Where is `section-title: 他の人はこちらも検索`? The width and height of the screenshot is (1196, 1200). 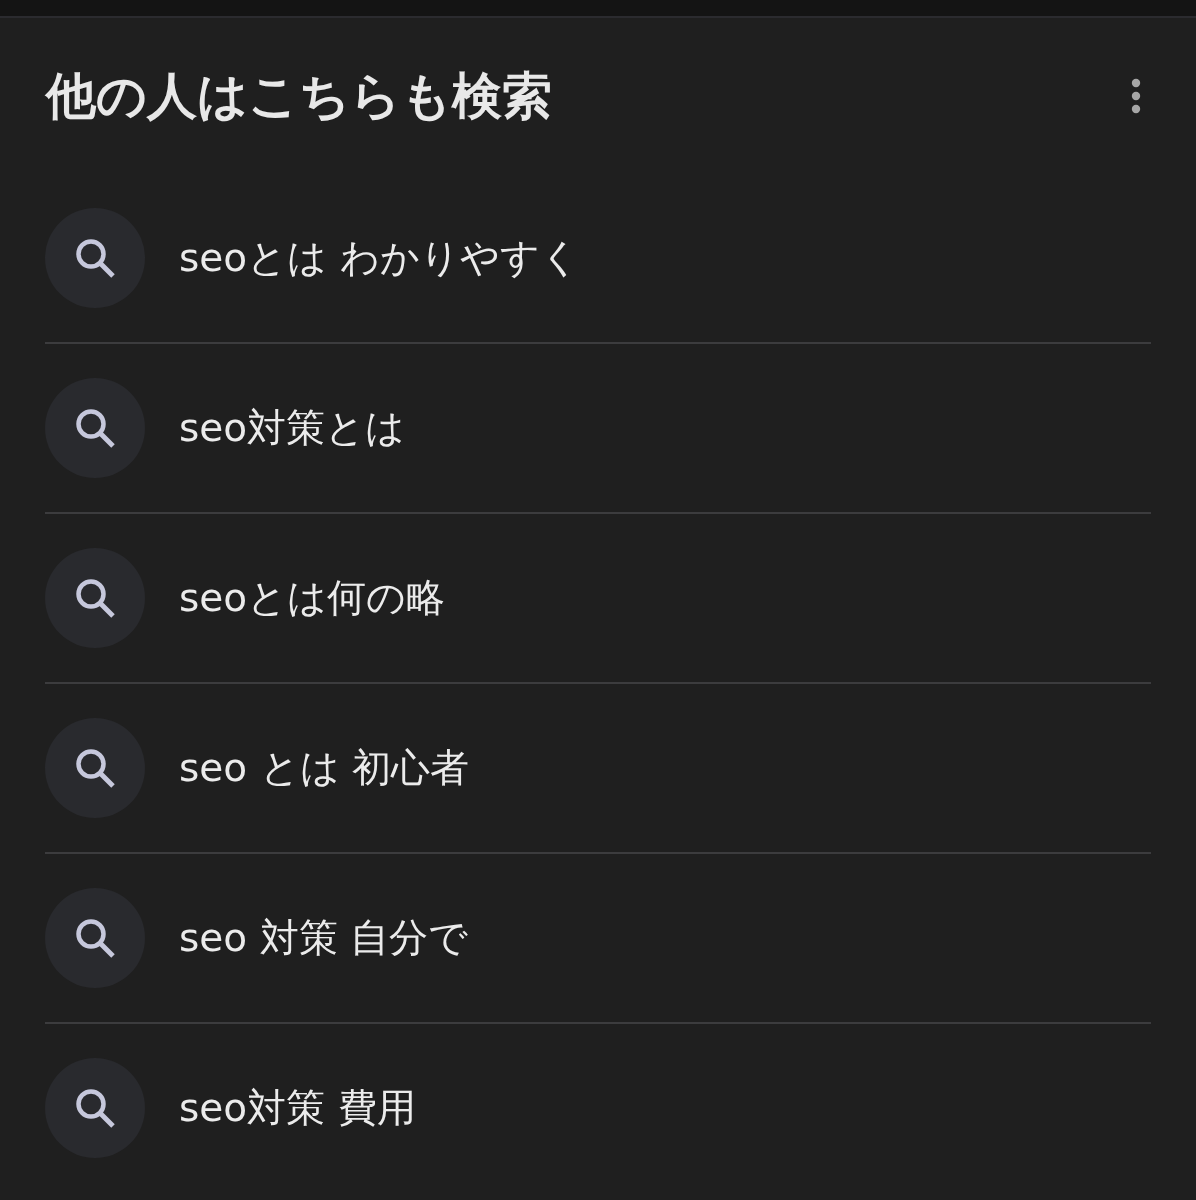 section-title: 他の人はこちらも検索 is located at coordinates (299, 96).